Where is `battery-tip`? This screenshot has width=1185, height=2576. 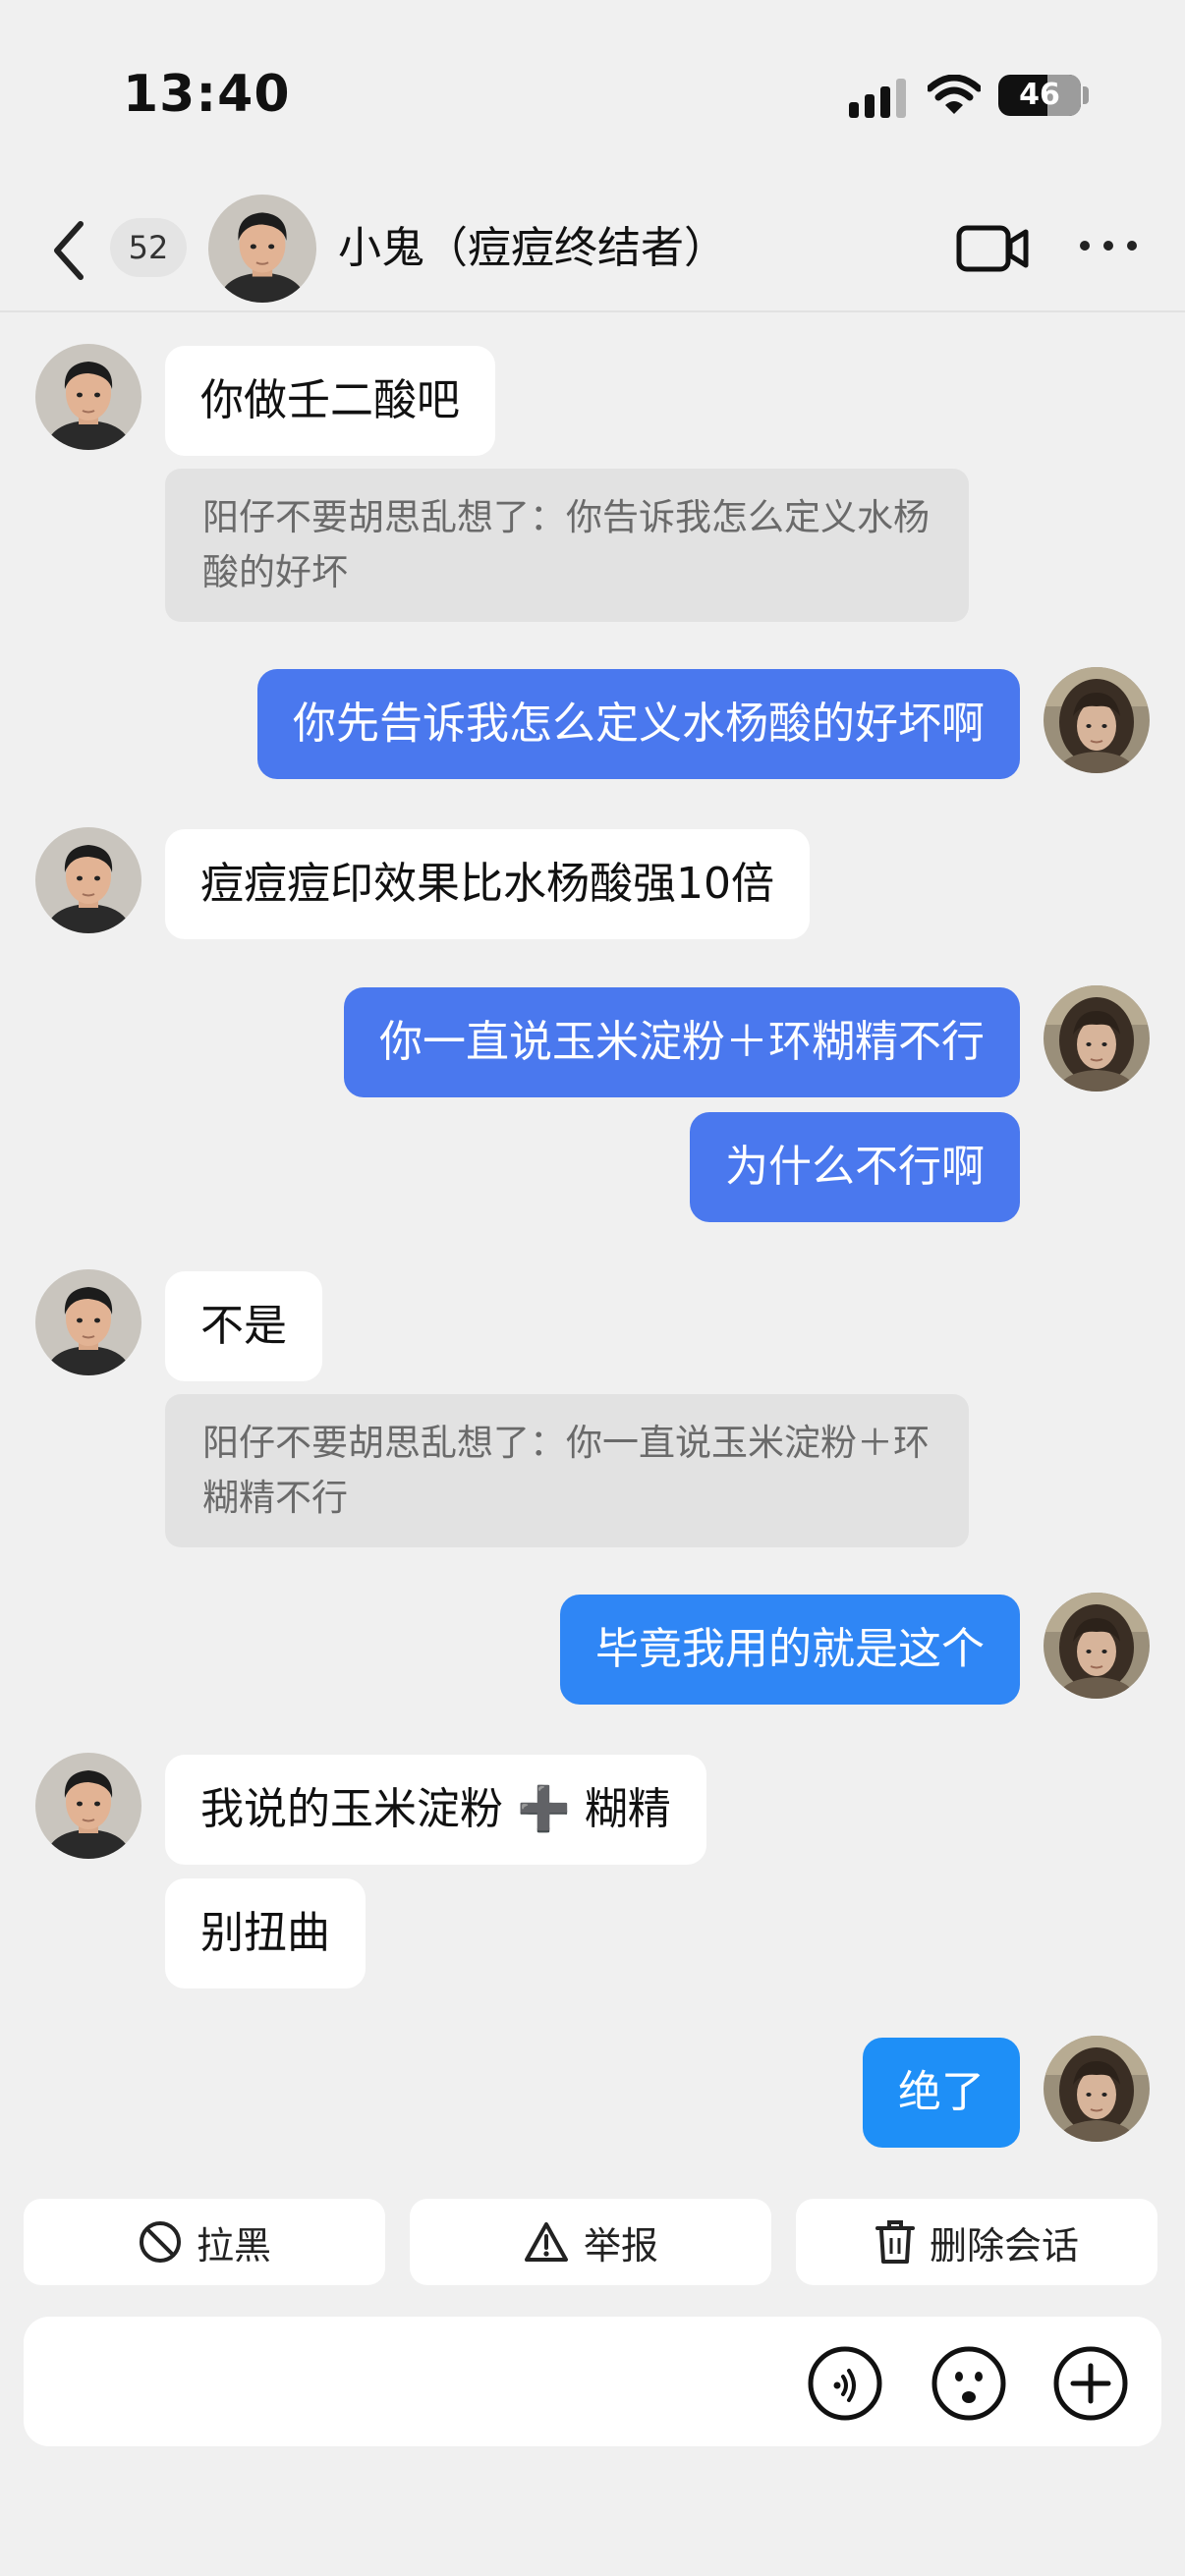 battery-tip is located at coordinates (1086, 95).